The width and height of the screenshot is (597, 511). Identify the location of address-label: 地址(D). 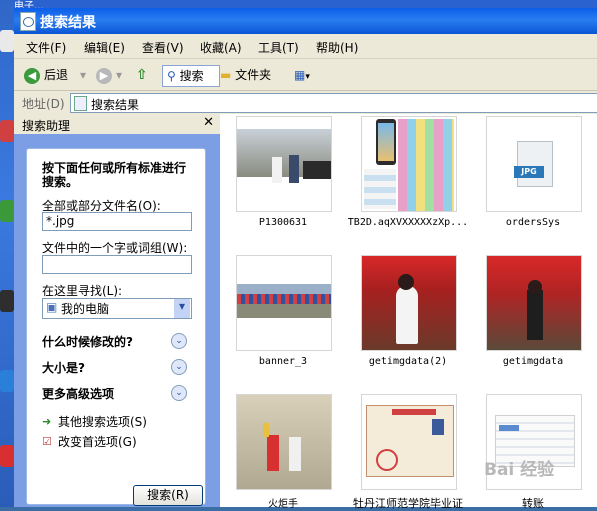
(43, 104).